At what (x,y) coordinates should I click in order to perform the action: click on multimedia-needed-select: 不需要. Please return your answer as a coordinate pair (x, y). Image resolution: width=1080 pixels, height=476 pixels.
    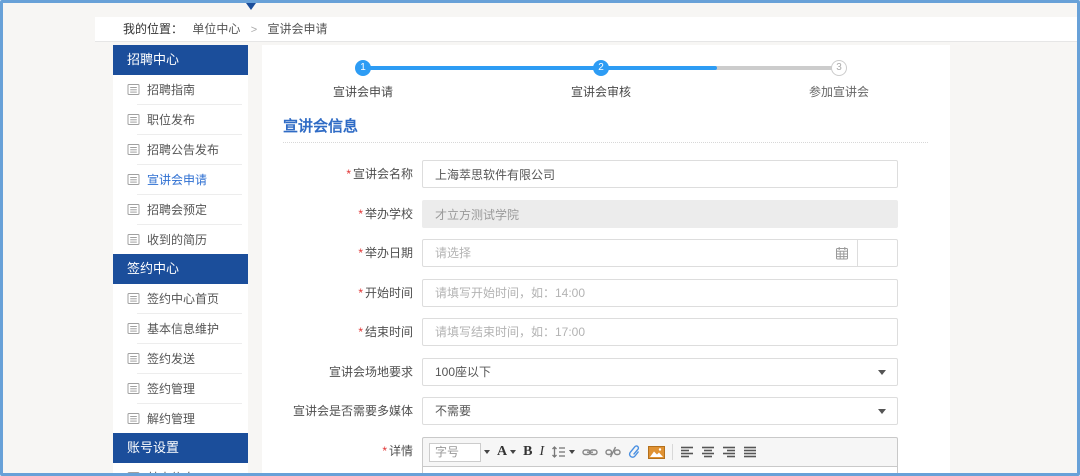
    Looking at the image, I should click on (660, 411).